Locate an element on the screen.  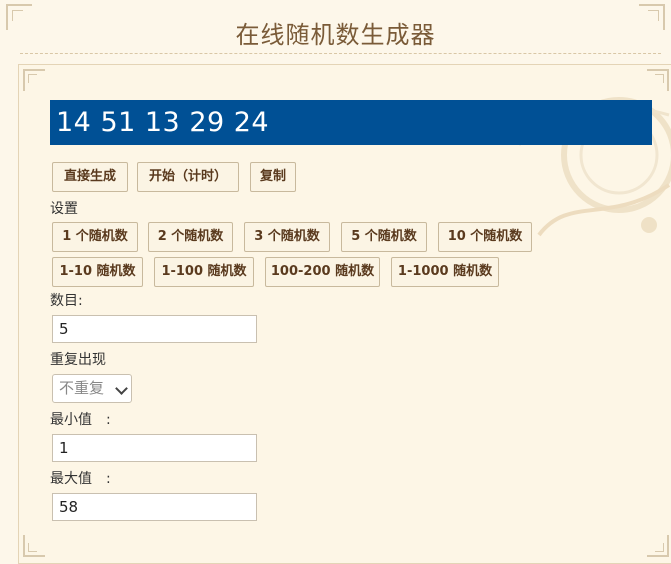
panel-corner-bottom-left is located at coordinates (34, 546).